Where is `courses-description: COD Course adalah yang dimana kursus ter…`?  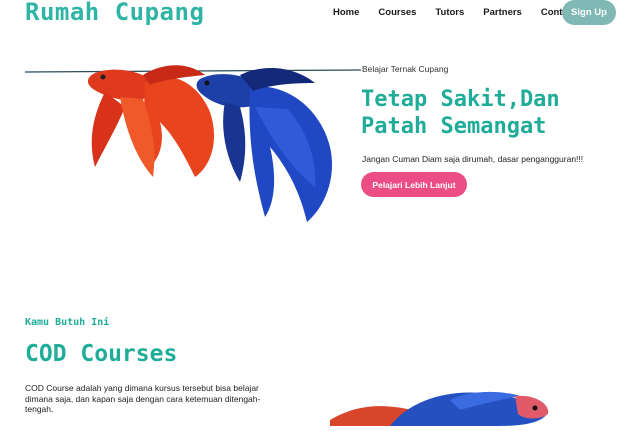
courses-description: COD Course adalah yang dimana kursus ter… is located at coordinates (143, 398).